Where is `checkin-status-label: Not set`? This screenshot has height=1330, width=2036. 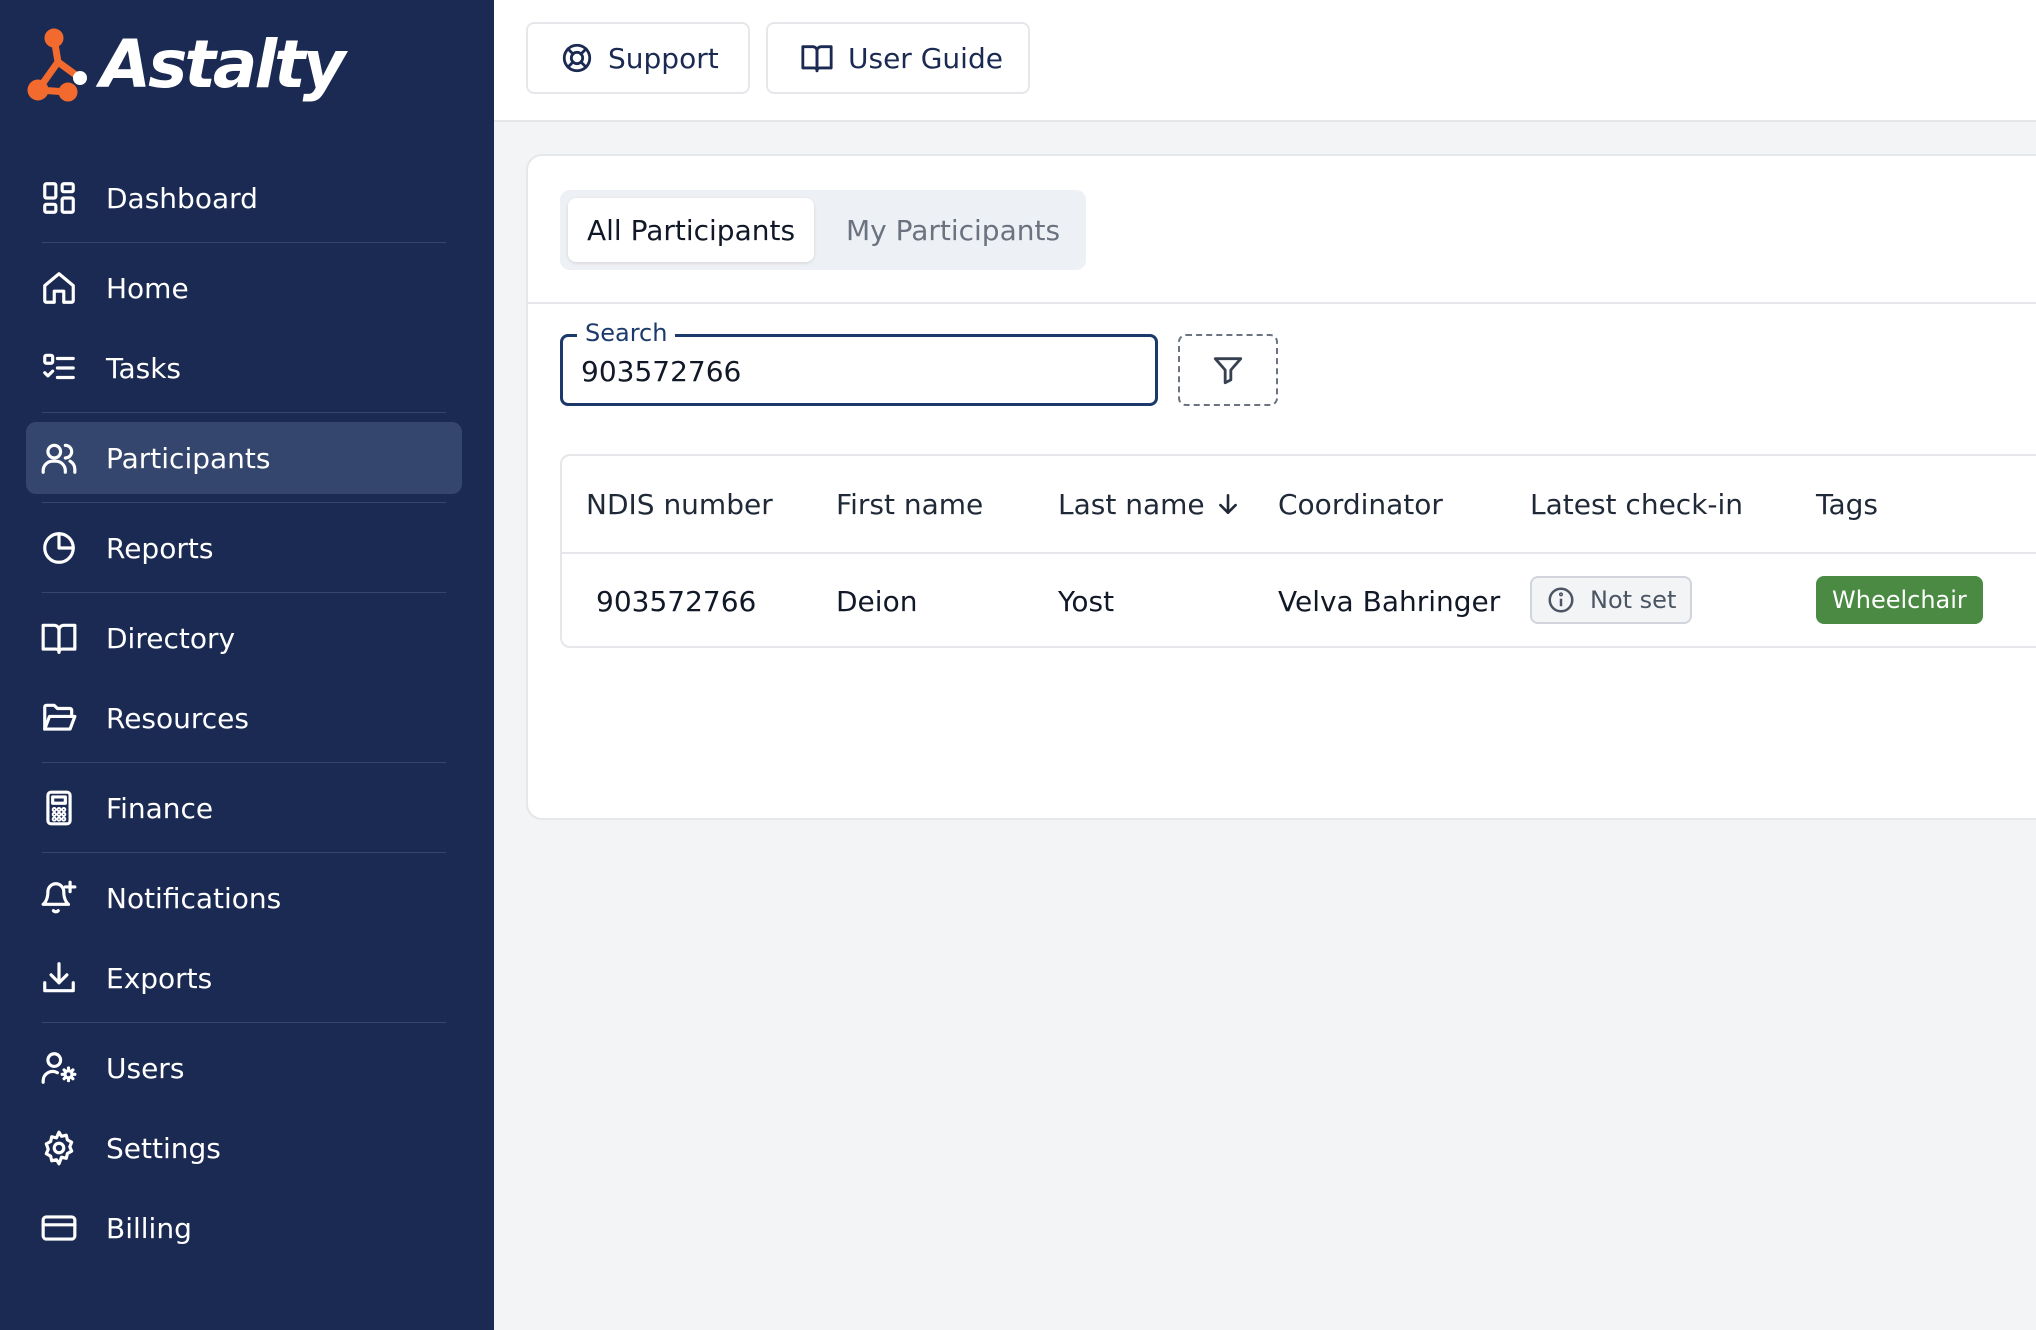 checkin-status-label: Not set is located at coordinates (1633, 600).